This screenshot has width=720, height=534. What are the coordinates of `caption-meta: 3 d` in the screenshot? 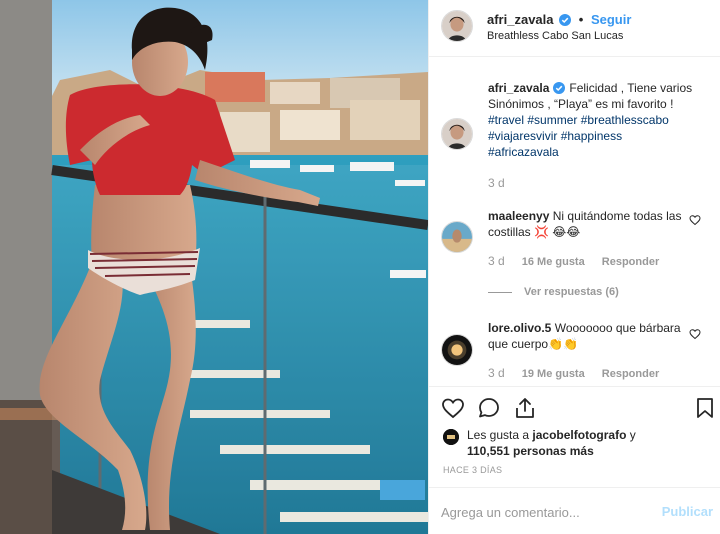 It's located at (503, 183).